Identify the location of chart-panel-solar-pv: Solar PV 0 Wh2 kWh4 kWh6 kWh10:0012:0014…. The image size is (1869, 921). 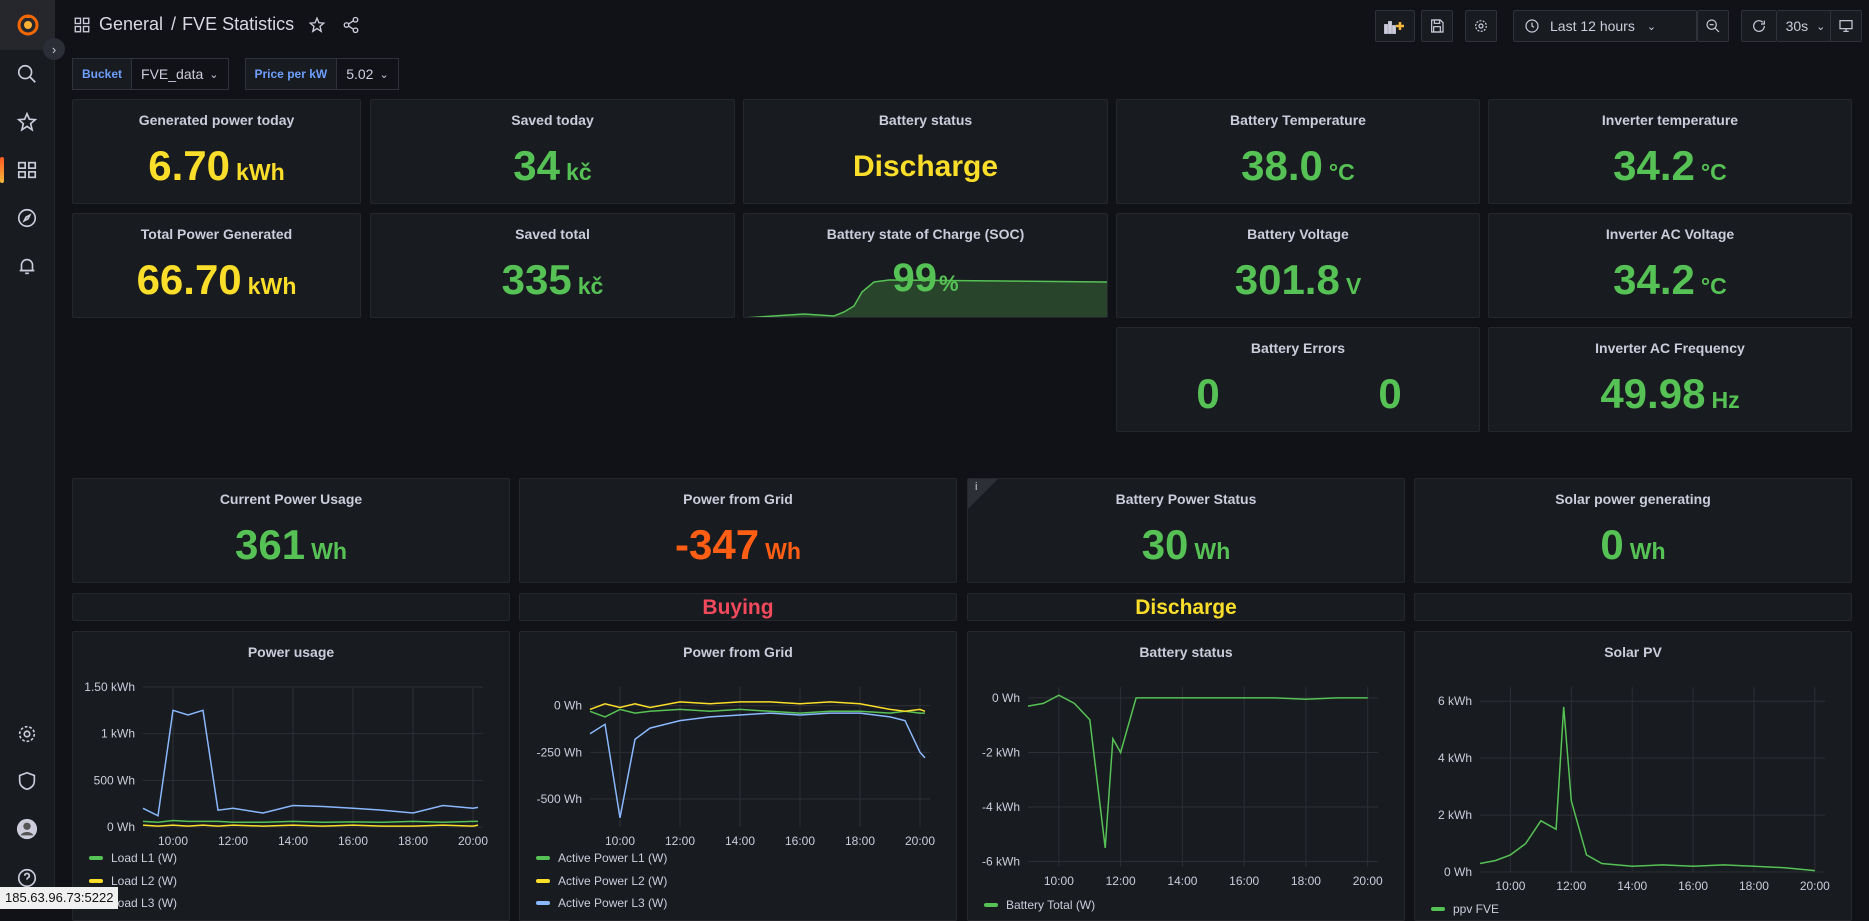
(1633, 776).